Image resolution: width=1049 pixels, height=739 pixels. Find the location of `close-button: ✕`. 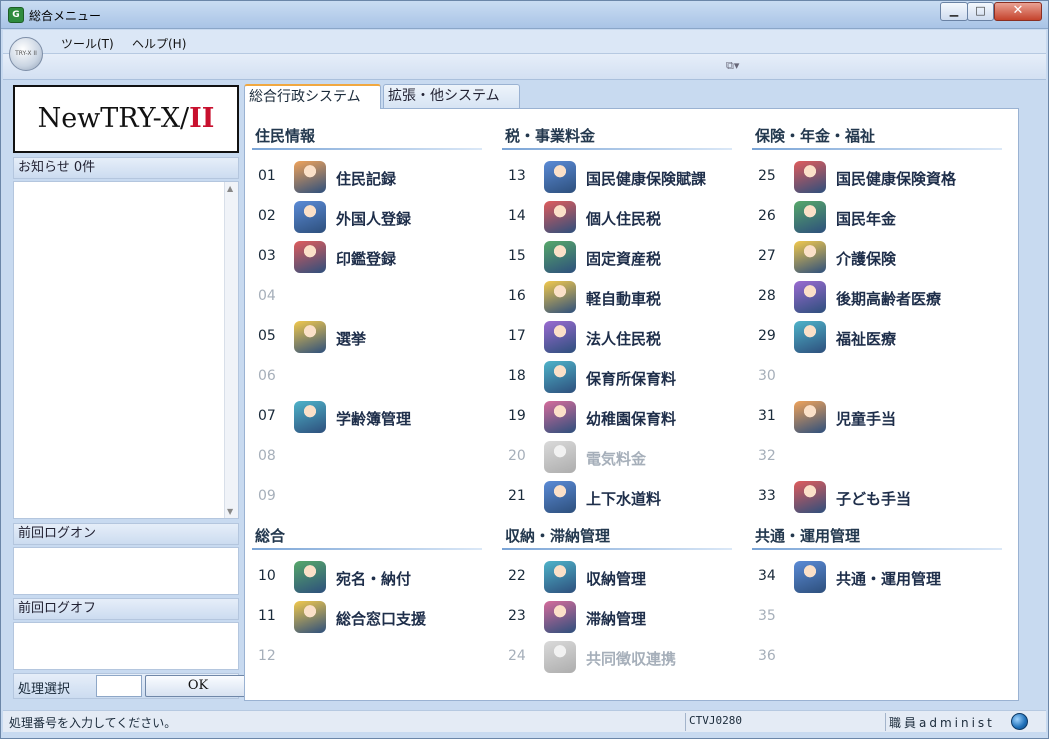

close-button: ✕ is located at coordinates (1018, 11).